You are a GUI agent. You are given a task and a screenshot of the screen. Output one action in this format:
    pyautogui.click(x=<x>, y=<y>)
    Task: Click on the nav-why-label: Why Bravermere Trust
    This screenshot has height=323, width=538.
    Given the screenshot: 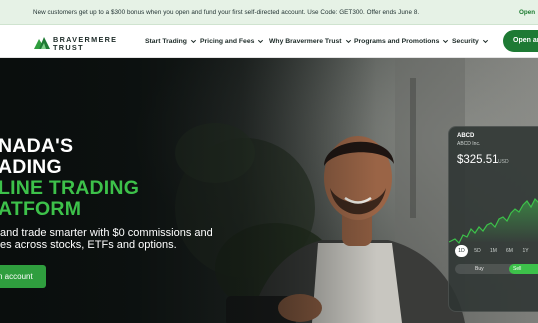 What is the action you would take?
    pyautogui.click(x=305, y=41)
    